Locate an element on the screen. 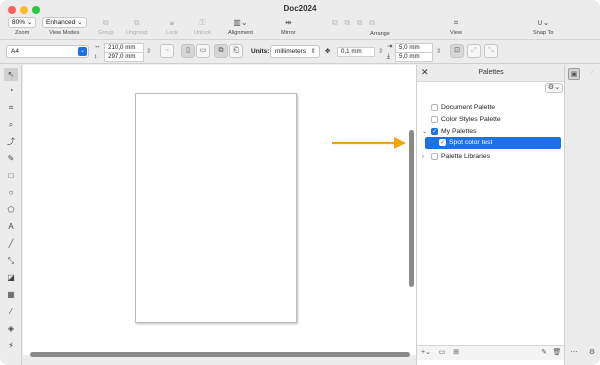 Image resolution: width=600 pixels, height=365 pixels. palette-item-libraries: › Palette Libraries is located at coordinates (491, 157).